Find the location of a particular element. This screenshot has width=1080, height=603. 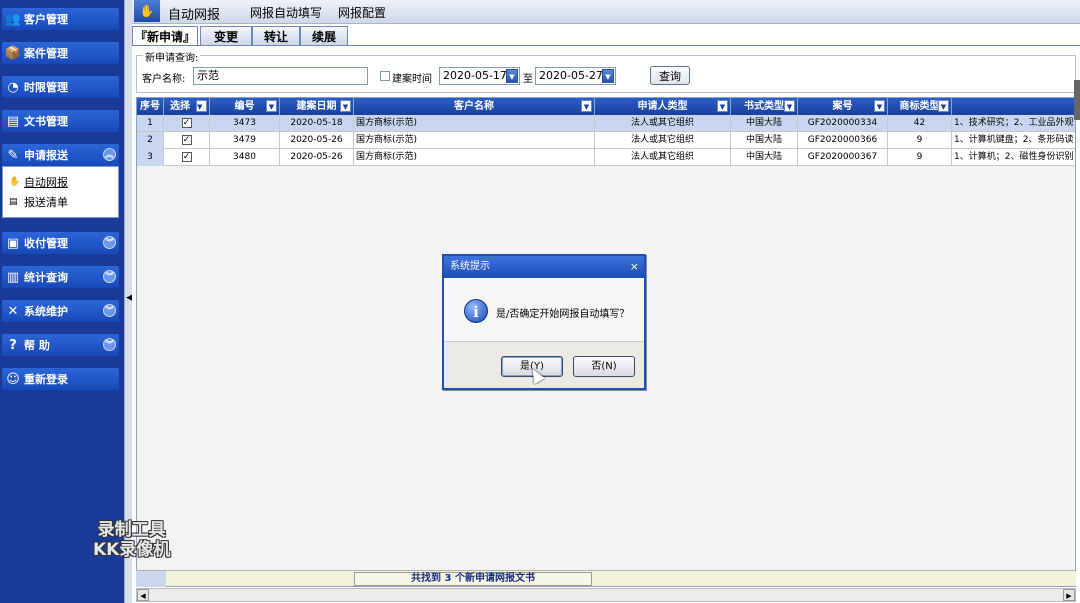

sidebar-item-submission: ✎ 申请报送 ︽ is located at coordinates (60, 155).